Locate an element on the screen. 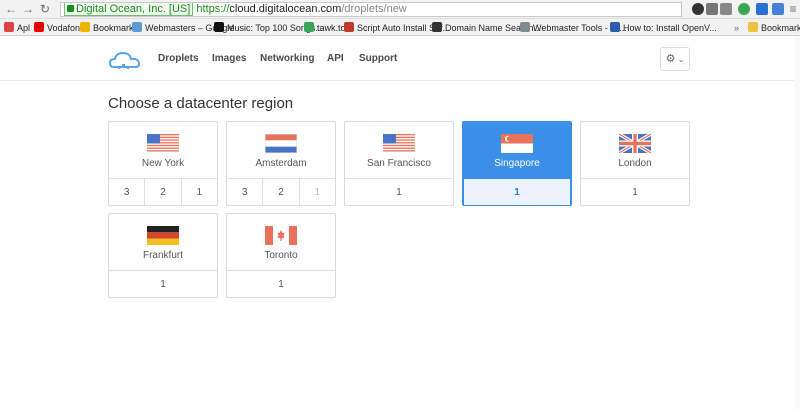 This screenshot has width=800, height=409. flag-uk-icon is located at coordinates (635, 143).